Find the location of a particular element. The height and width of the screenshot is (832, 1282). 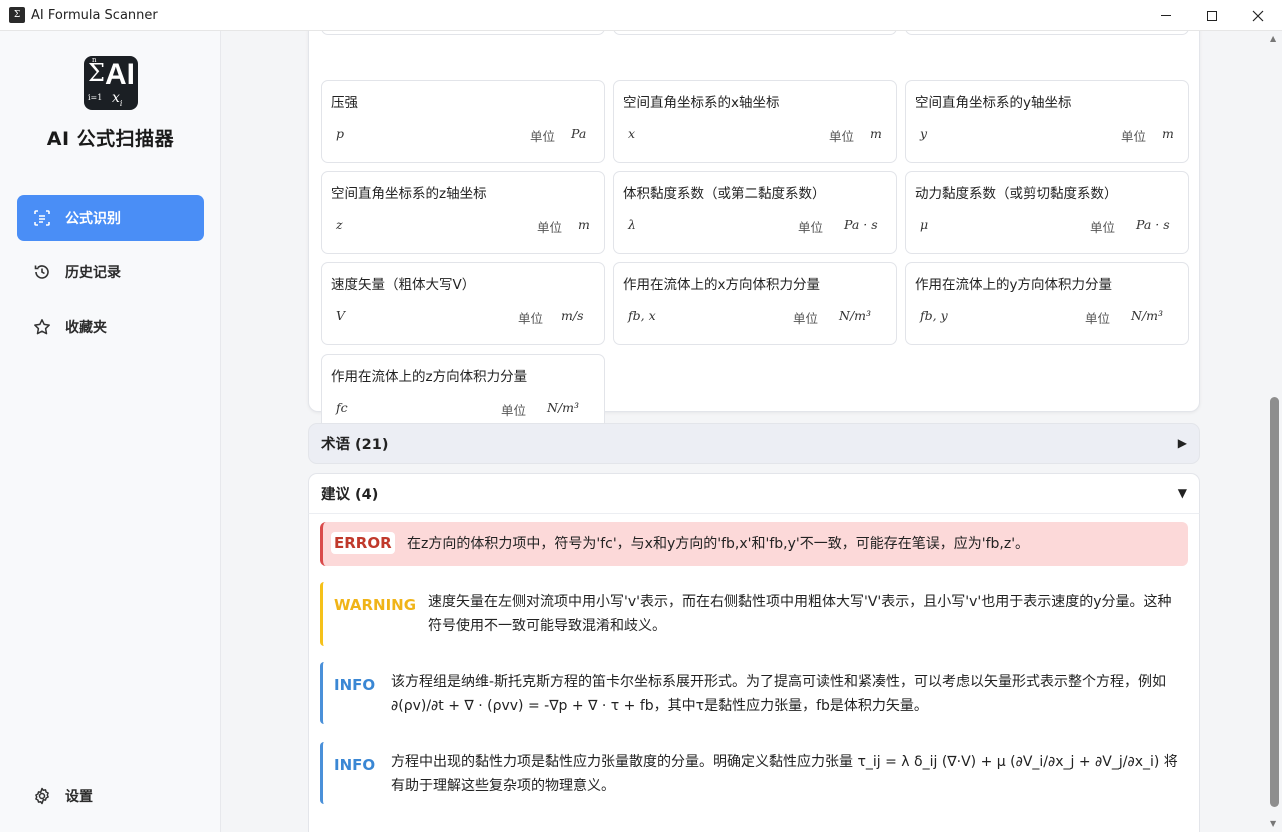

variable-name: 作用在流体上的z方向体积力分量 is located at coordinates (429, 377).